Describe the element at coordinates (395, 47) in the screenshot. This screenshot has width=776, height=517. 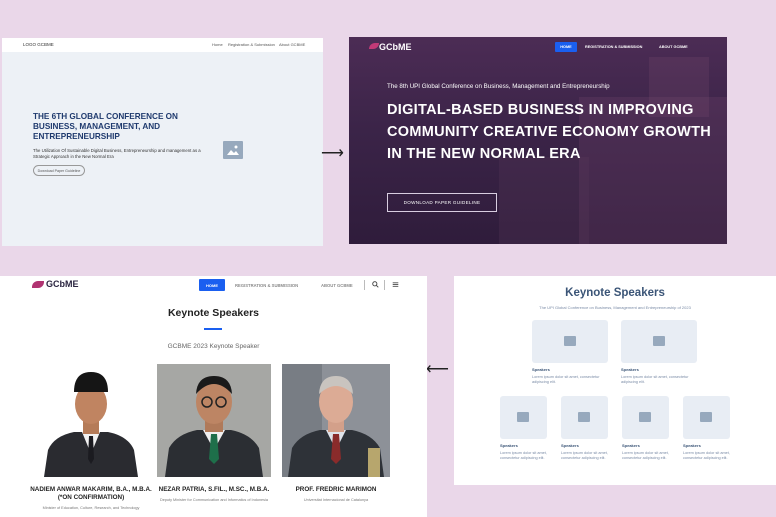
I see `hero-logo: GCbME` at that location.